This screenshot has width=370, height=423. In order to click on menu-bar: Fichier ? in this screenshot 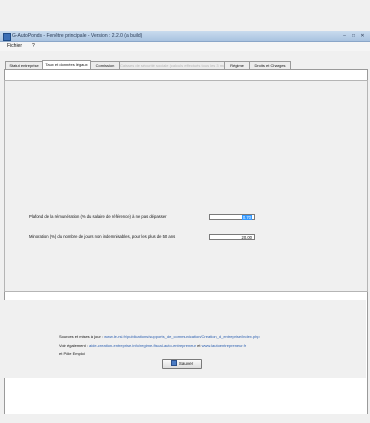, I will do `click(185, 46)`.